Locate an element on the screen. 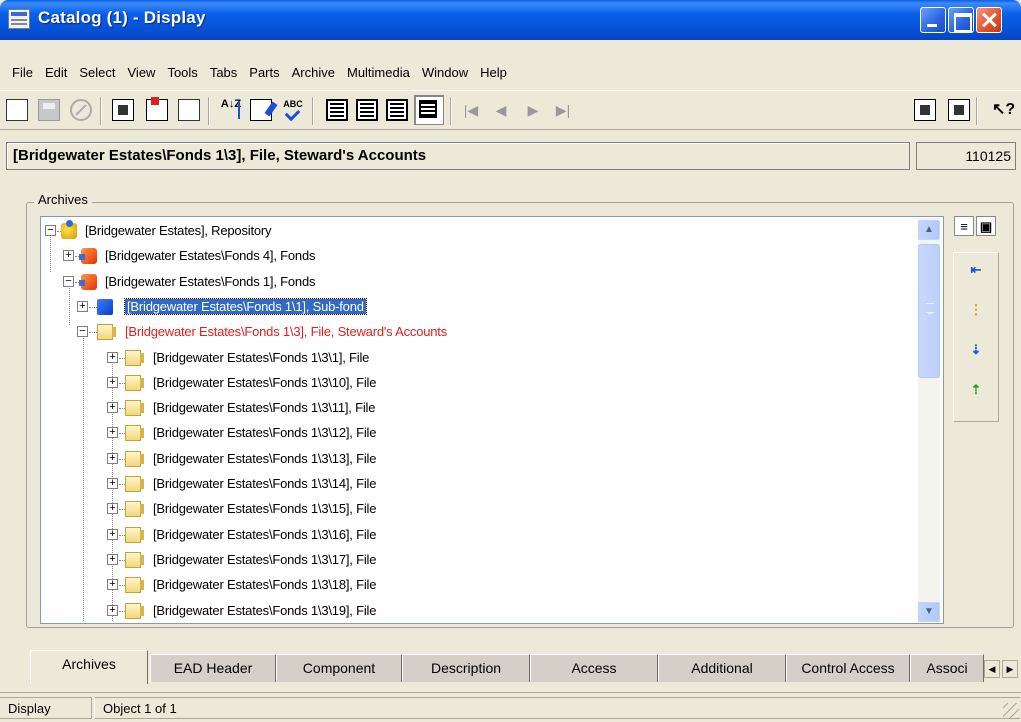  tab-description: Description is located at coordinates (466, 668).